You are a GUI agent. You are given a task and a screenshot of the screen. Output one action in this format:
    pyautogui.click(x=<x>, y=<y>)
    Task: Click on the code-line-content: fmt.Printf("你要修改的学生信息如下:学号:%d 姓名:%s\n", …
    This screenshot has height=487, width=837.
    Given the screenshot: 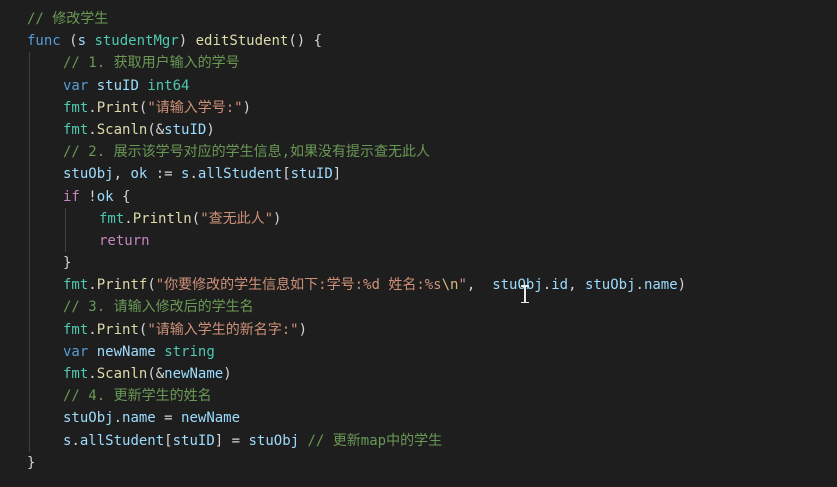 What is the action you would take?
    pyautogui.click(x=374, y=285)
    